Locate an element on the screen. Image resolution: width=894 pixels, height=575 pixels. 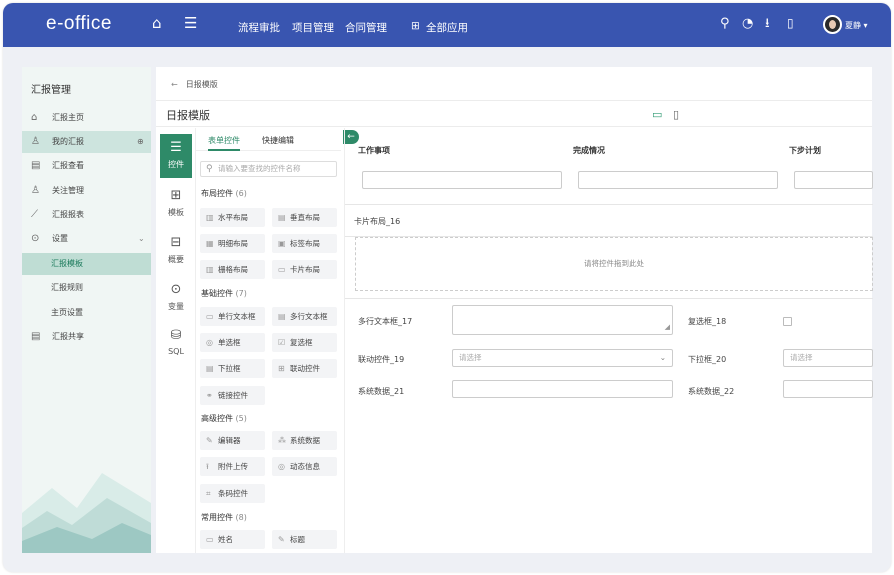
resize-handle-icon: ◢ is located at coordinates (667, 327).